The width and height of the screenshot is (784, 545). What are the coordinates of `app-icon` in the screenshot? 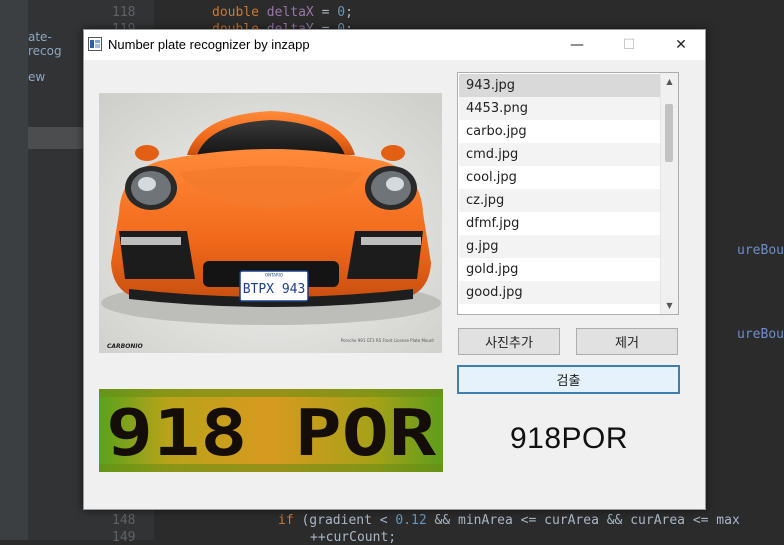 It's located at (95, 44).